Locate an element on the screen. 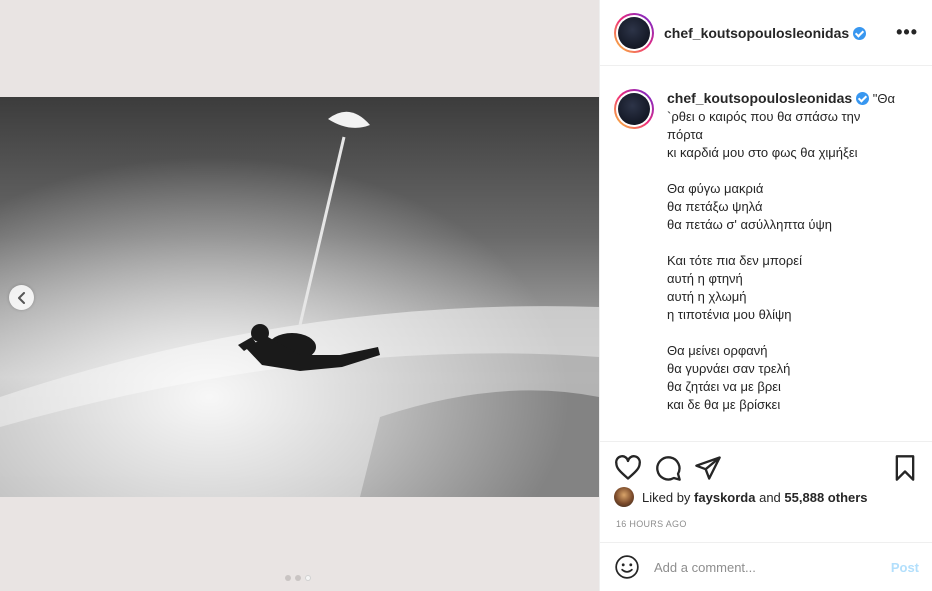 This screenshot has height=591, width=932. caption-line: θα πετάω σ' ασύλληπτα ύψη is located at coordinates (750, 224).